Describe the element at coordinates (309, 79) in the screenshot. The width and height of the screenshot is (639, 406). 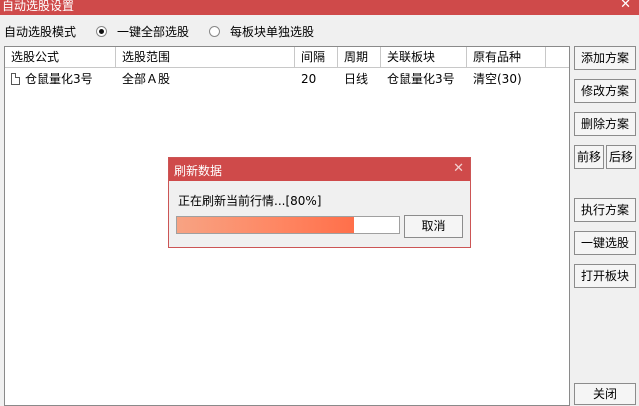
I see `cell-interval: 20` at that location.